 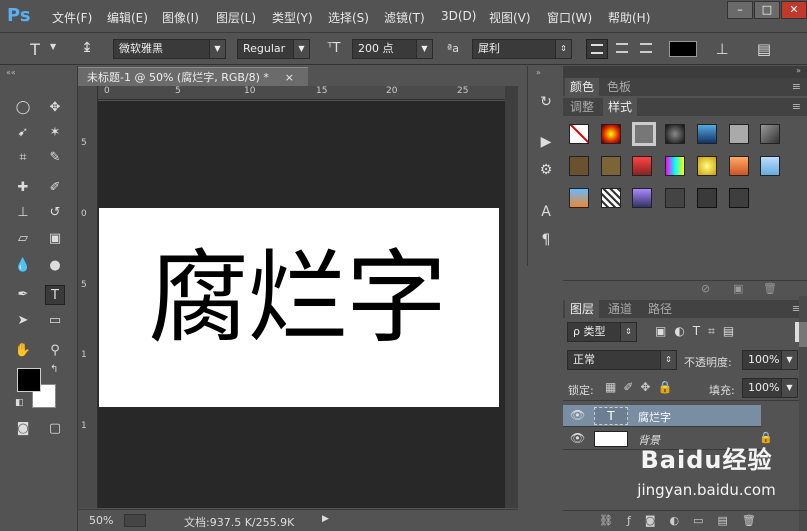 What do you see at coordinates (622, 49) in the screenshot?
I see `align-center-button` at bounding box center [622, 49].